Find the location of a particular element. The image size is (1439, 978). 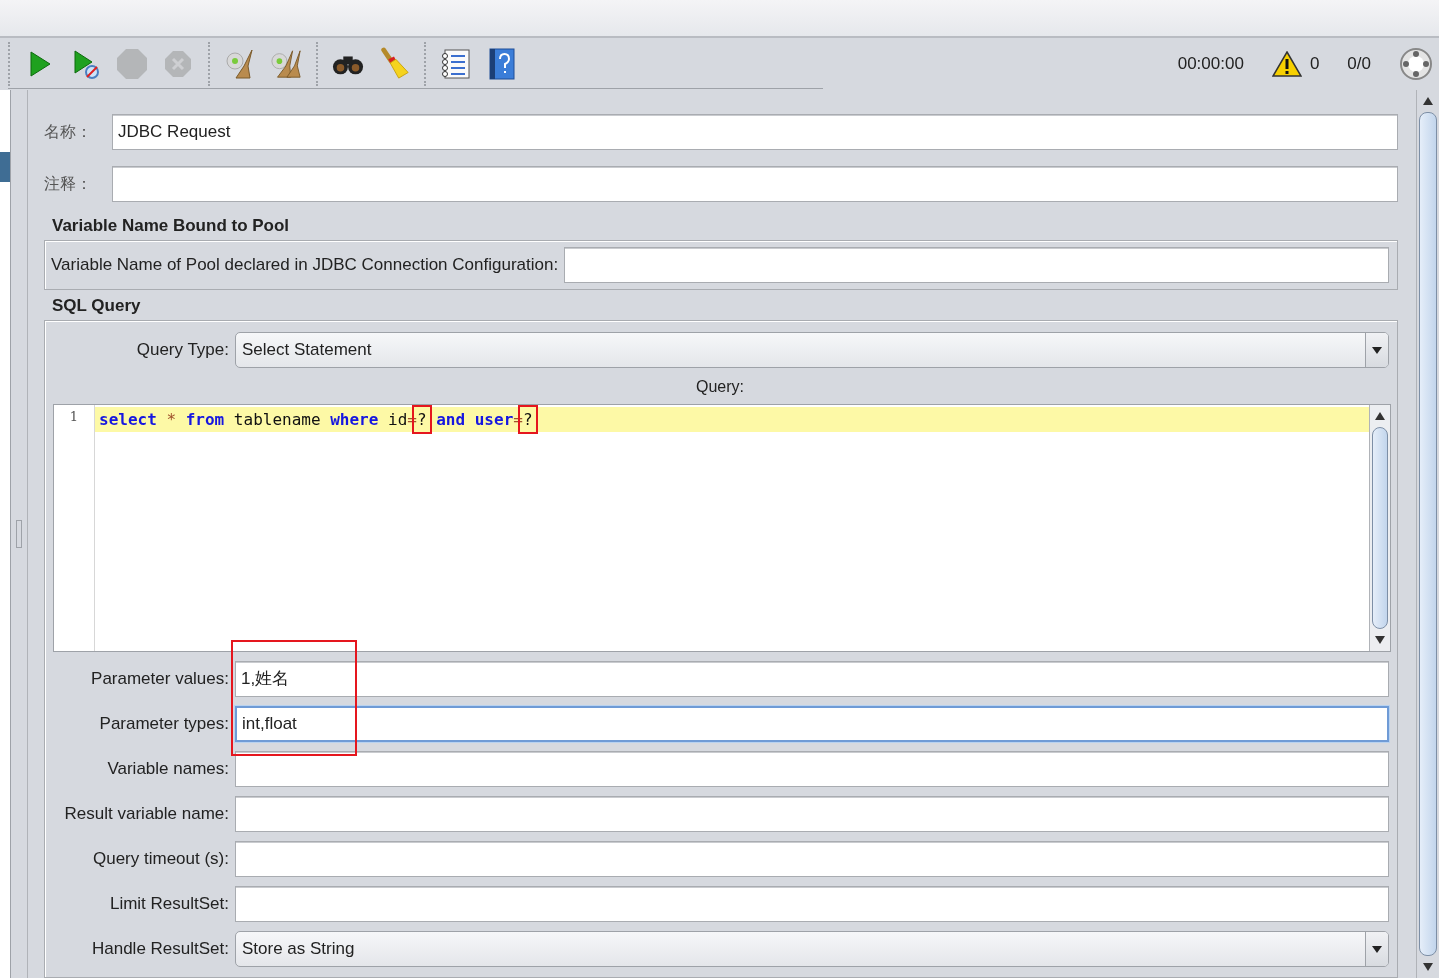

field-label: Variable Name of Pool declared in JDBC Connection Configuration: is located at coordinates (305, 265).